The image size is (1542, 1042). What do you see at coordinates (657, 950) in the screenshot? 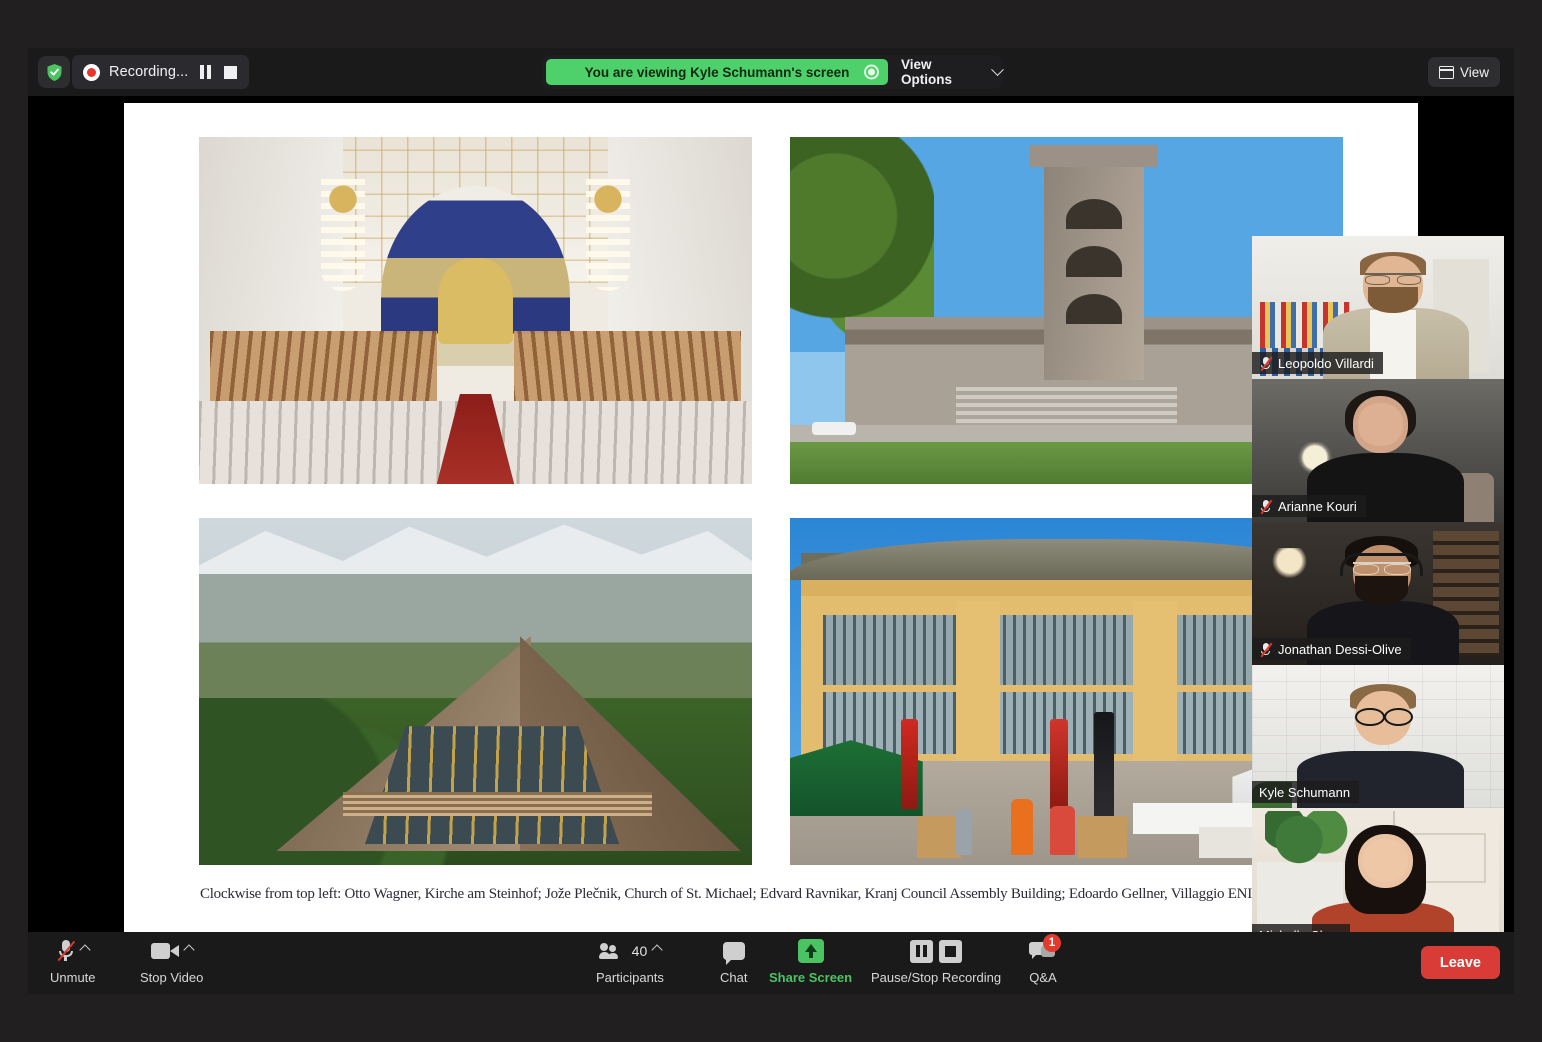
I see `participants-options-chevron-icon` at bounding box center [657, 950].